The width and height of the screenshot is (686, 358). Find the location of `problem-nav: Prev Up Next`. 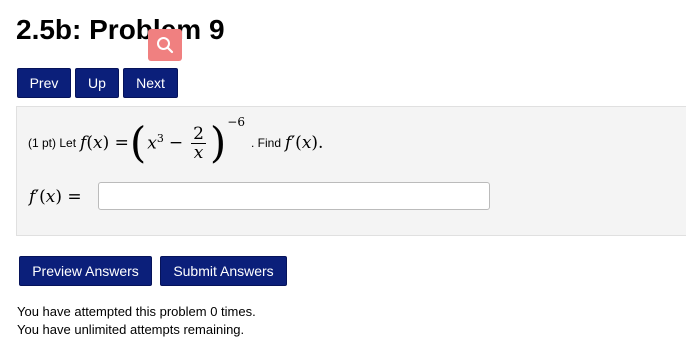

problem-nav: Prev Up Next is located at coordinates (97, 83).